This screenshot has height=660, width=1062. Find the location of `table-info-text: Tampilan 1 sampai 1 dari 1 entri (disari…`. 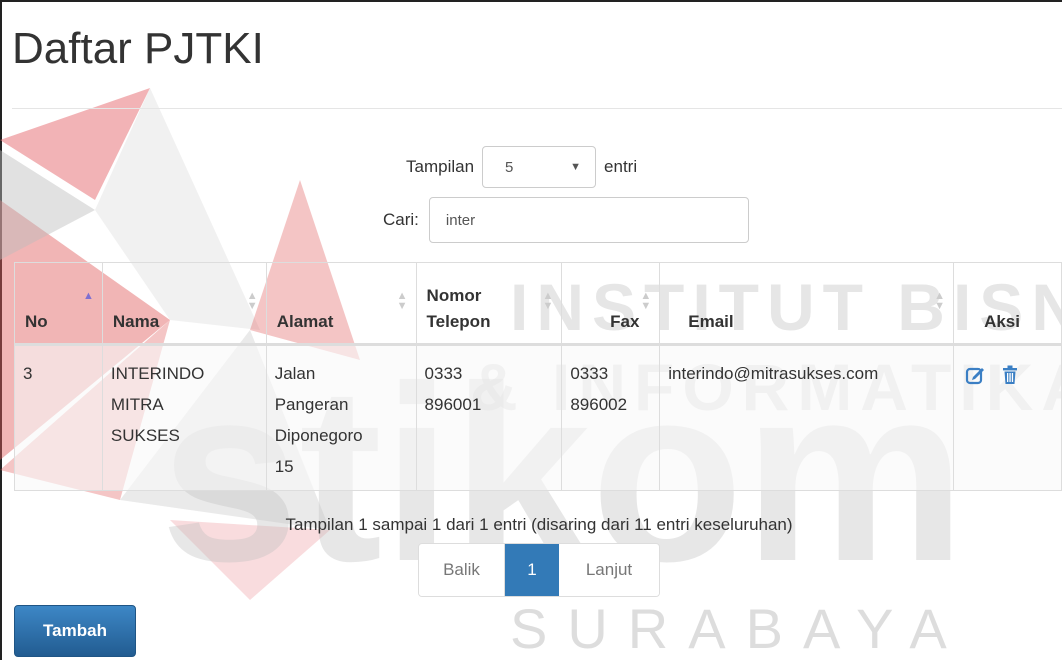

table-info-text: Tampilan 1 sampai 1 dari 1 entri (disari… is located at coordinates (539, 524).